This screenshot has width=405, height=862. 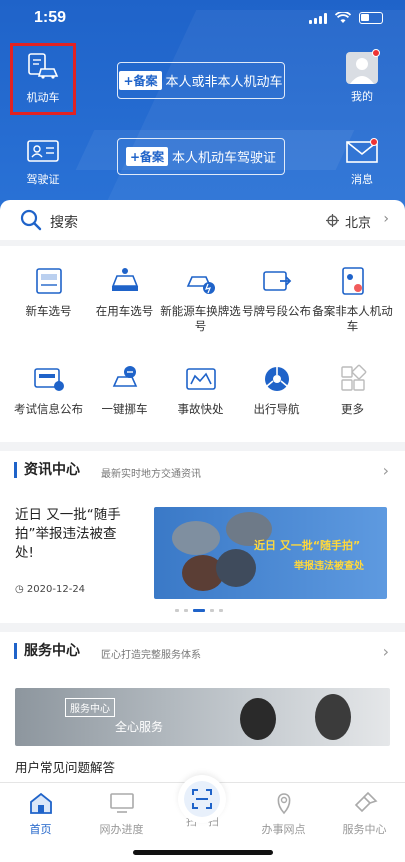 What do you see at coordinates (48, 311) in the screenshot?
I see `grid-item-label: 新车选号` at bounding box center [48, 311].